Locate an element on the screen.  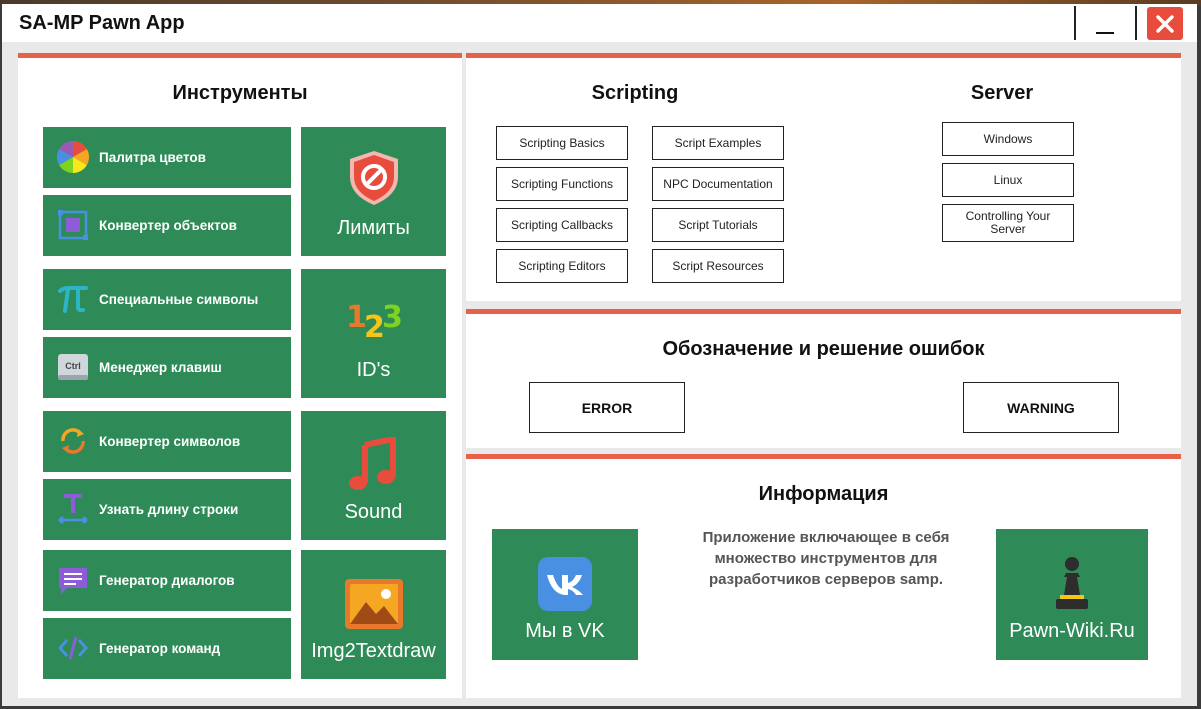
vk-icon is located at coordinates (565, 584).